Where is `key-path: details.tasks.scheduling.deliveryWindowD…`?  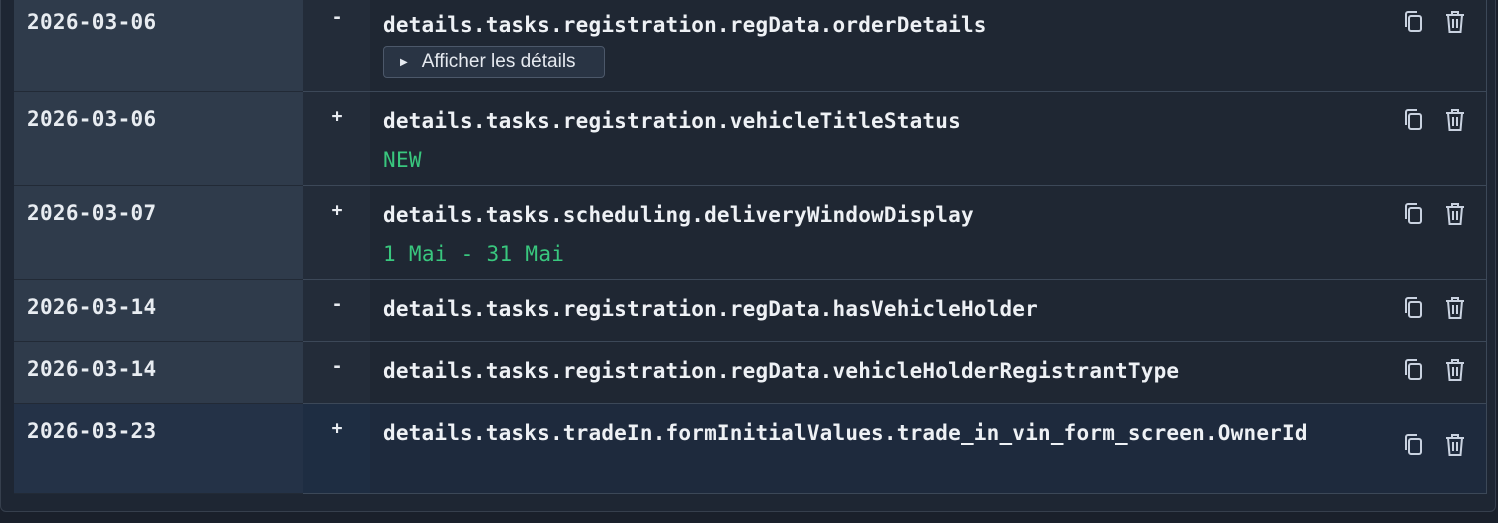
key-path: details.tasks.scheduling.deliveryWindowD… is located at coordinates (678, 215).